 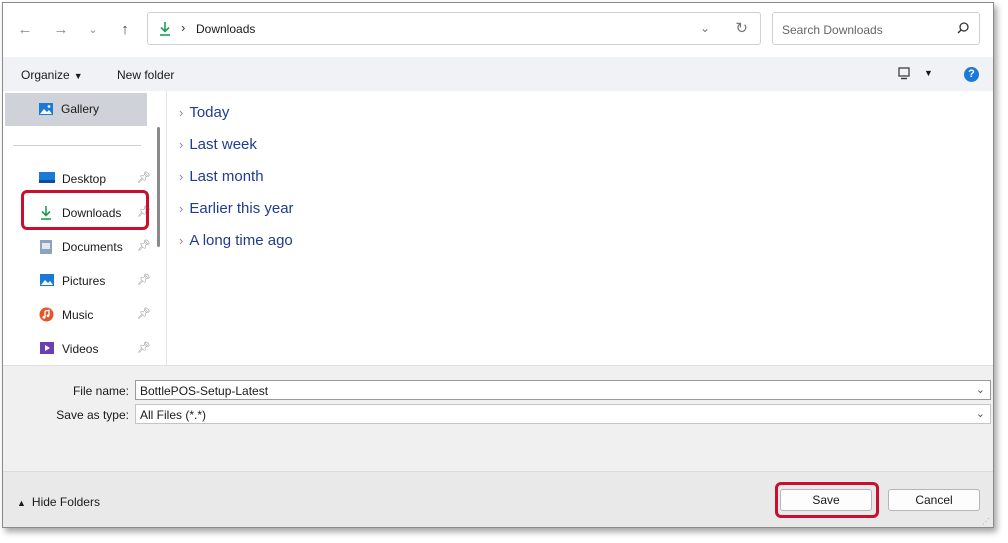 I want to click on sidebar-item-desktop: Desktop 📌︎, so click(x=80, y=178).